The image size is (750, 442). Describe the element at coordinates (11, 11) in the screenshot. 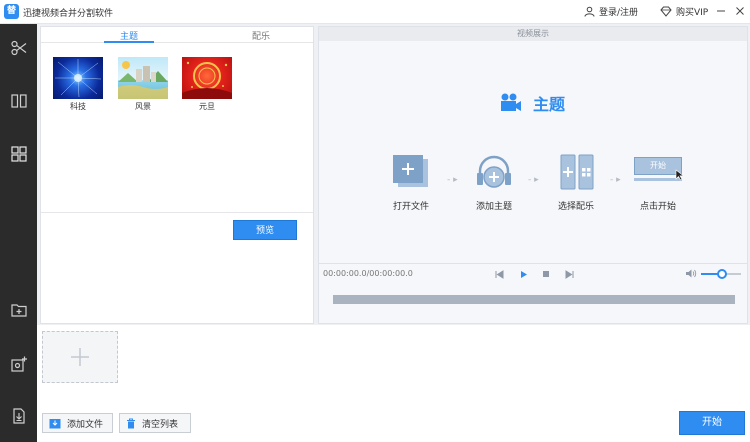

I see `app-logo: 替` at that location.